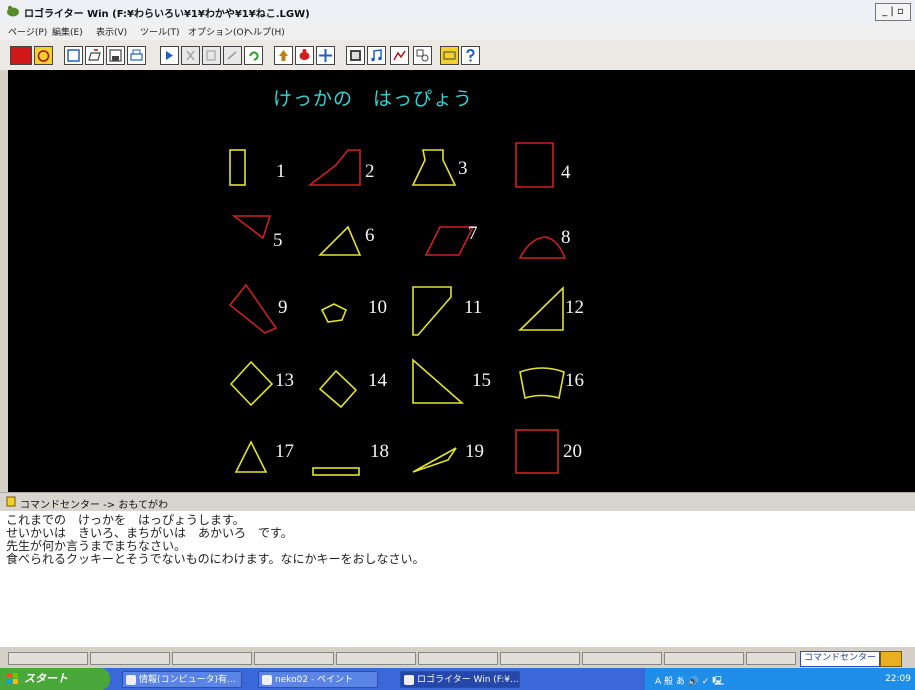 This screenshot has height=690, width=915. What do you see at coordinates (463, 168) in the screenshot?
I see `shape-label: 3` at bounding box center [463, 168].